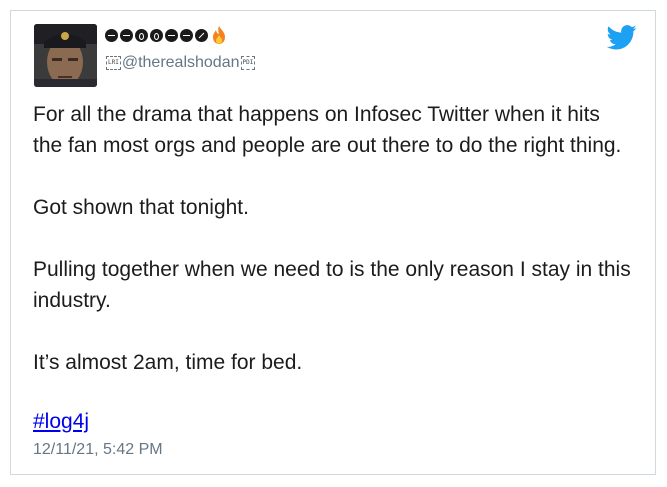  I want to click on hashtag-link: #log4j, so click(61, 422).